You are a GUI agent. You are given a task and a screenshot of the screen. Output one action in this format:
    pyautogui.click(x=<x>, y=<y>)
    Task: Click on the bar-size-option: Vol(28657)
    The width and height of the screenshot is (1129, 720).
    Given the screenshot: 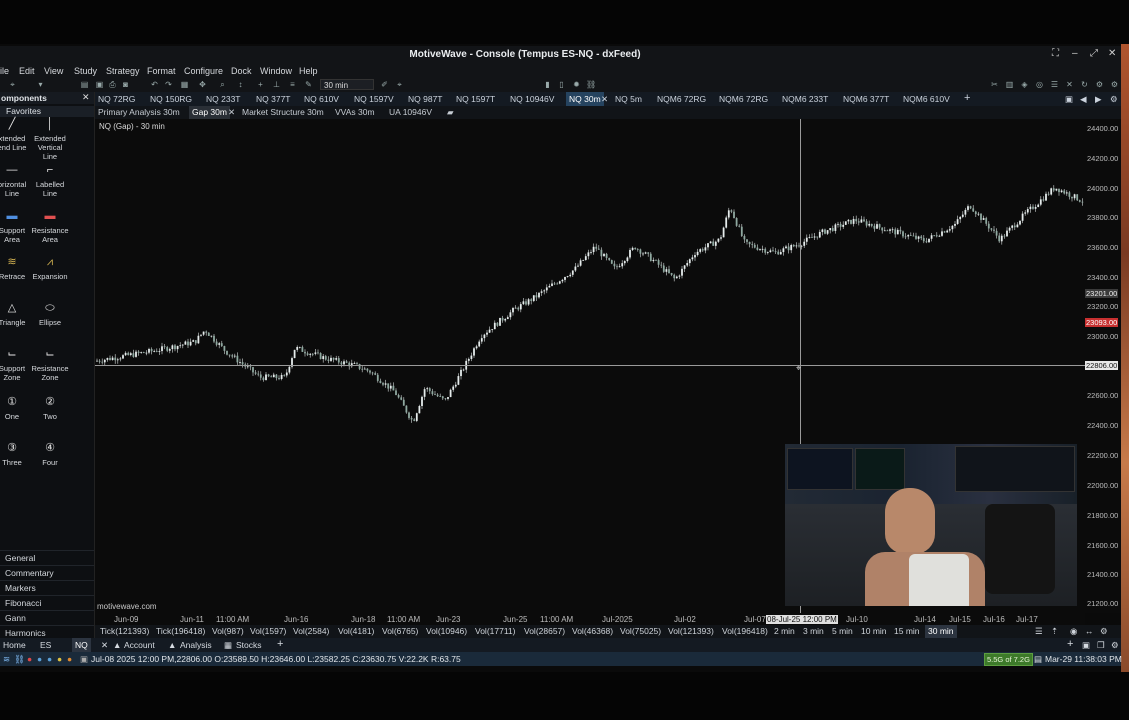 What is the action you would take?
    pyautogui.click(x=544, y=631)
    